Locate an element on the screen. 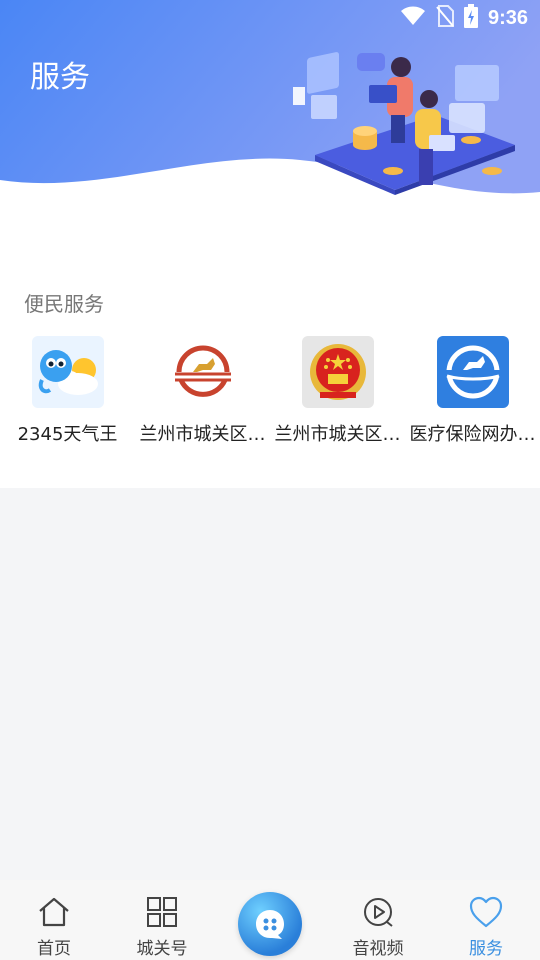 The width and height of the screenshot is (540, 960). nav-item-chengguan-hao: 城关号 is located at coordinates (162, 920).